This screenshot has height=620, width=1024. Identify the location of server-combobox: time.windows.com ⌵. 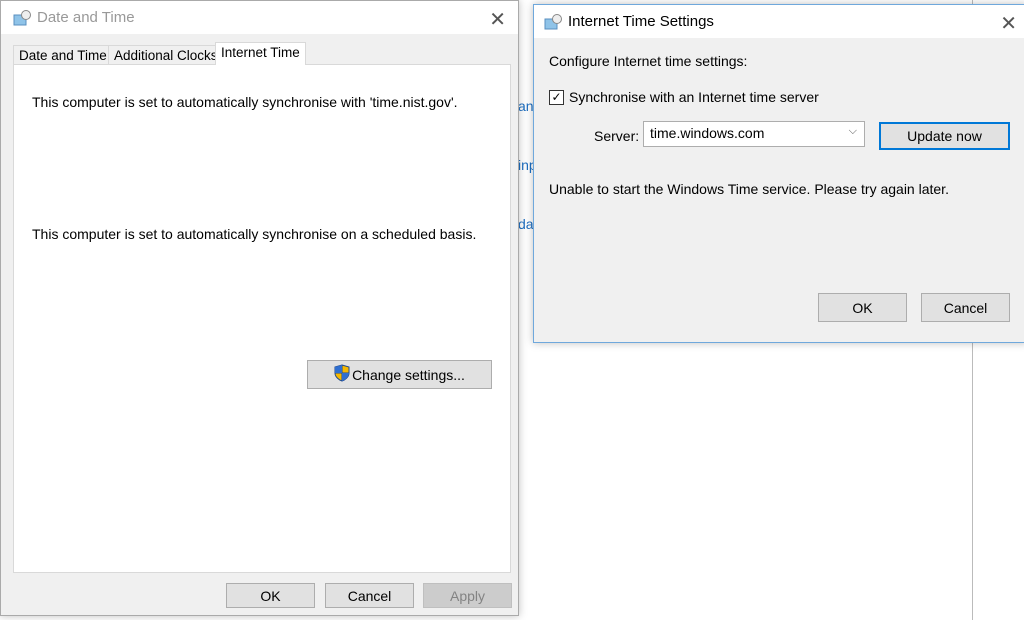
(754, 134).